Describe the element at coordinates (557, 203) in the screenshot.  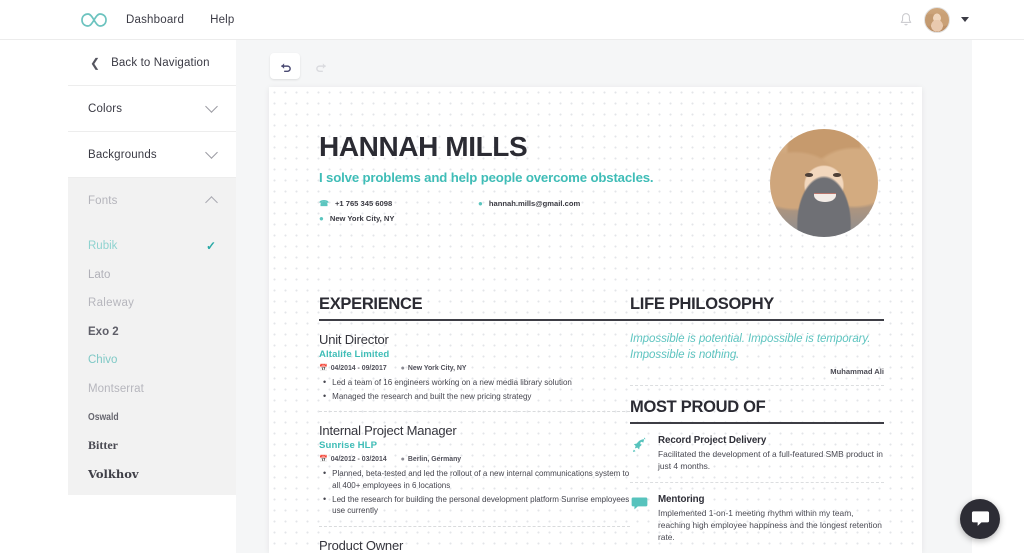
I see `contact-email: ● hannah.mills@gmail.com` at that location.